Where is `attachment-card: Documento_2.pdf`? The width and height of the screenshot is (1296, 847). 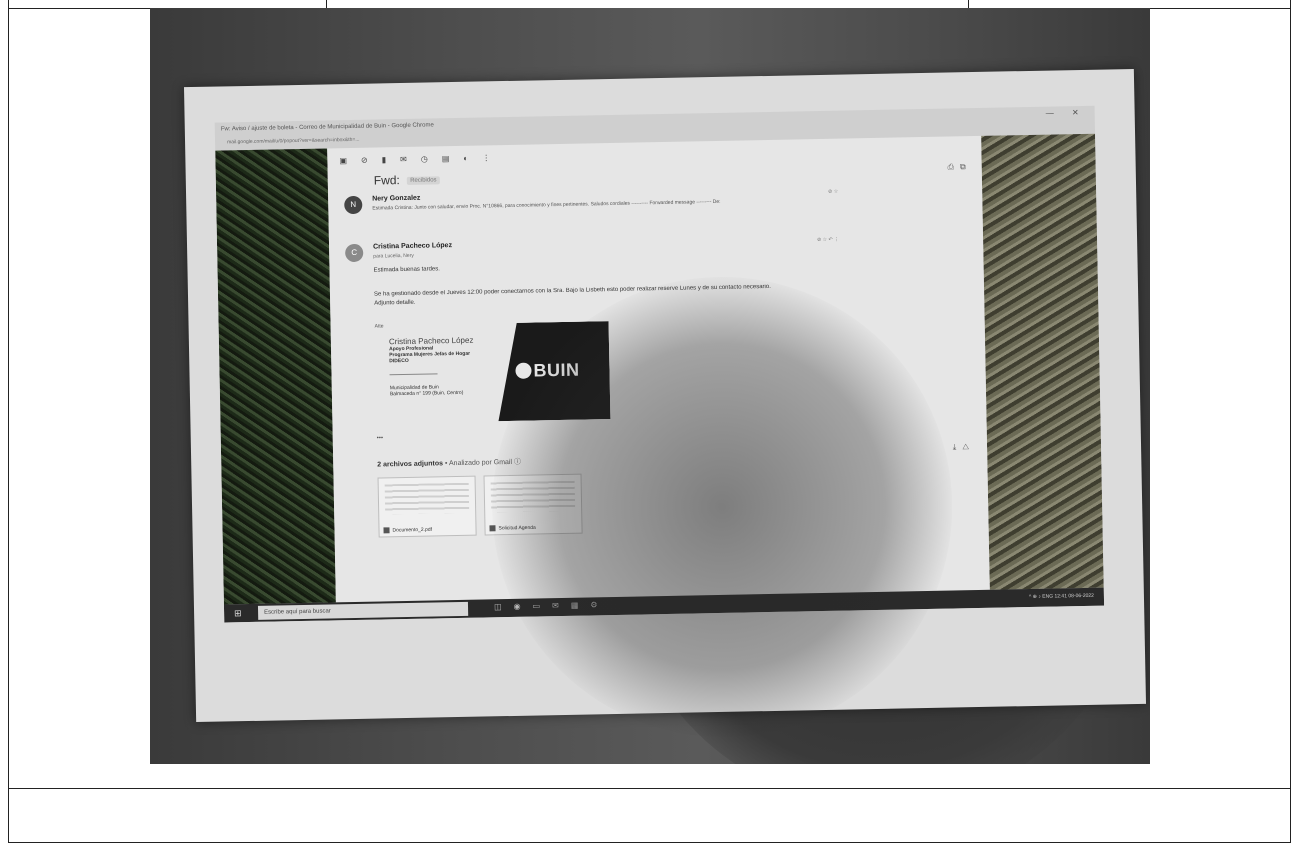
attachment-card: Documento_2.pdf is located at coordinates (427, 506).